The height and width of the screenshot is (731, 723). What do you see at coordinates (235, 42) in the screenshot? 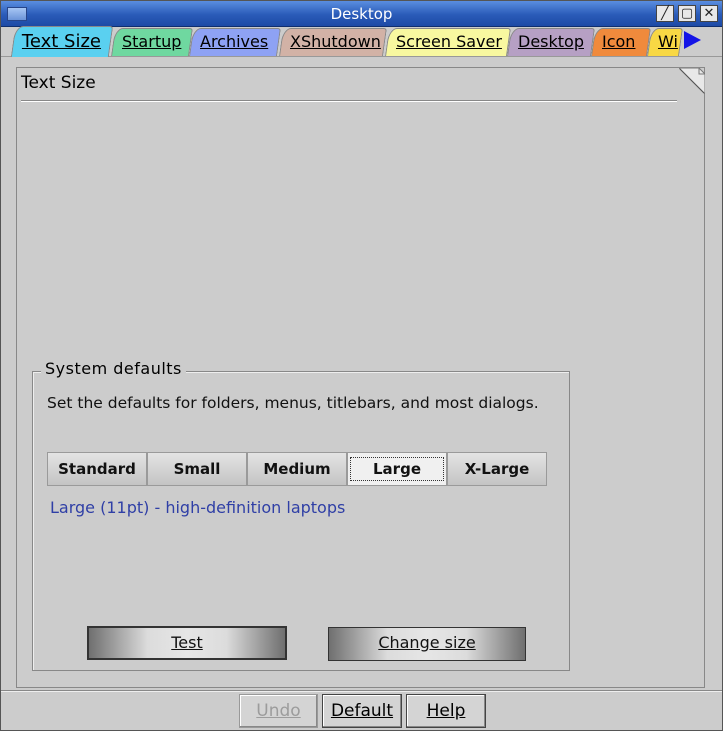
I see `tab-archives: Archives` at bounding box center [235, 42].